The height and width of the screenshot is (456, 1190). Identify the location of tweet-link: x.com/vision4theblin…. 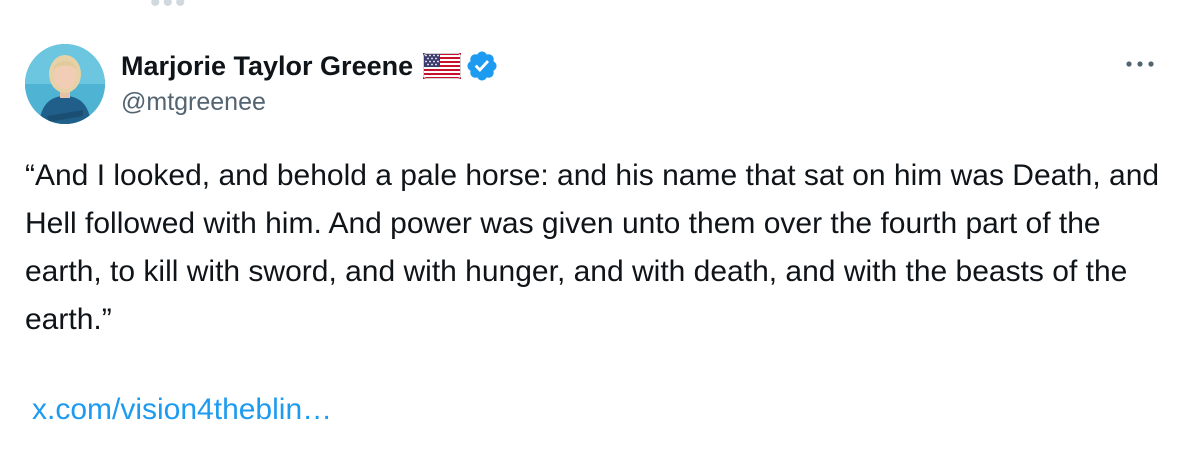
(182, 410).